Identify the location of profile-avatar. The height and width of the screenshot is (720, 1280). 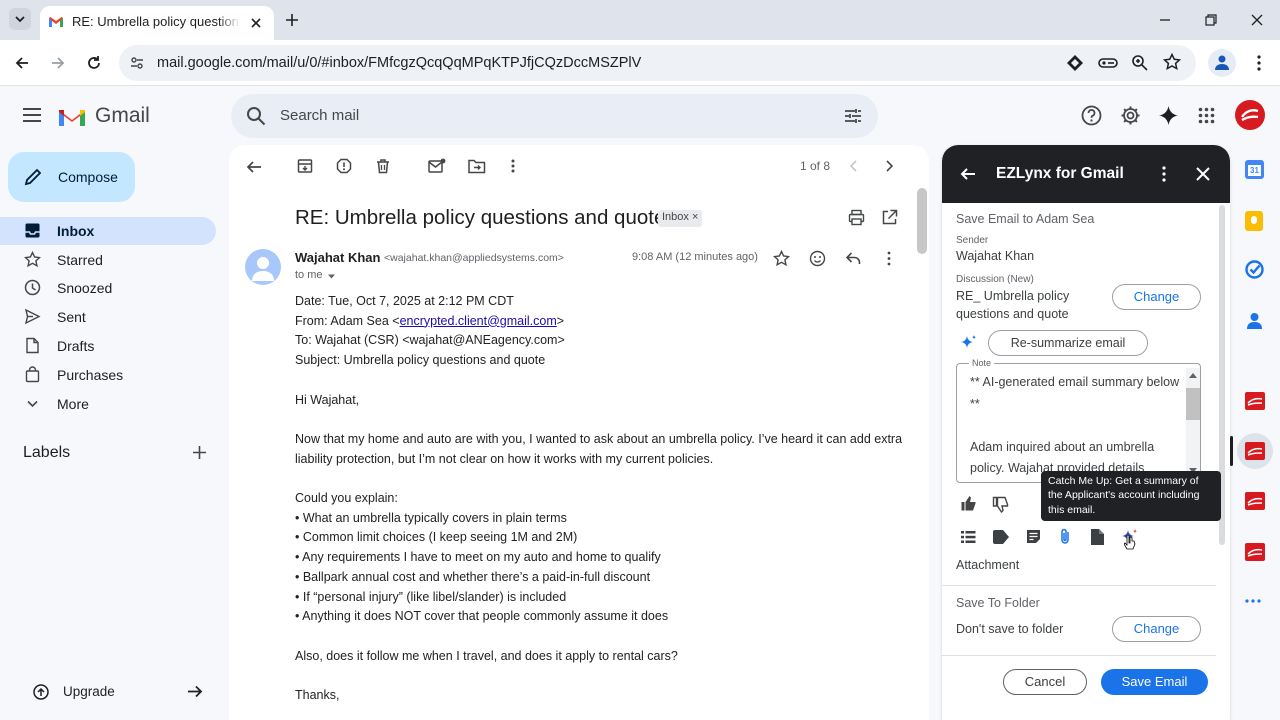
(1222, 63).